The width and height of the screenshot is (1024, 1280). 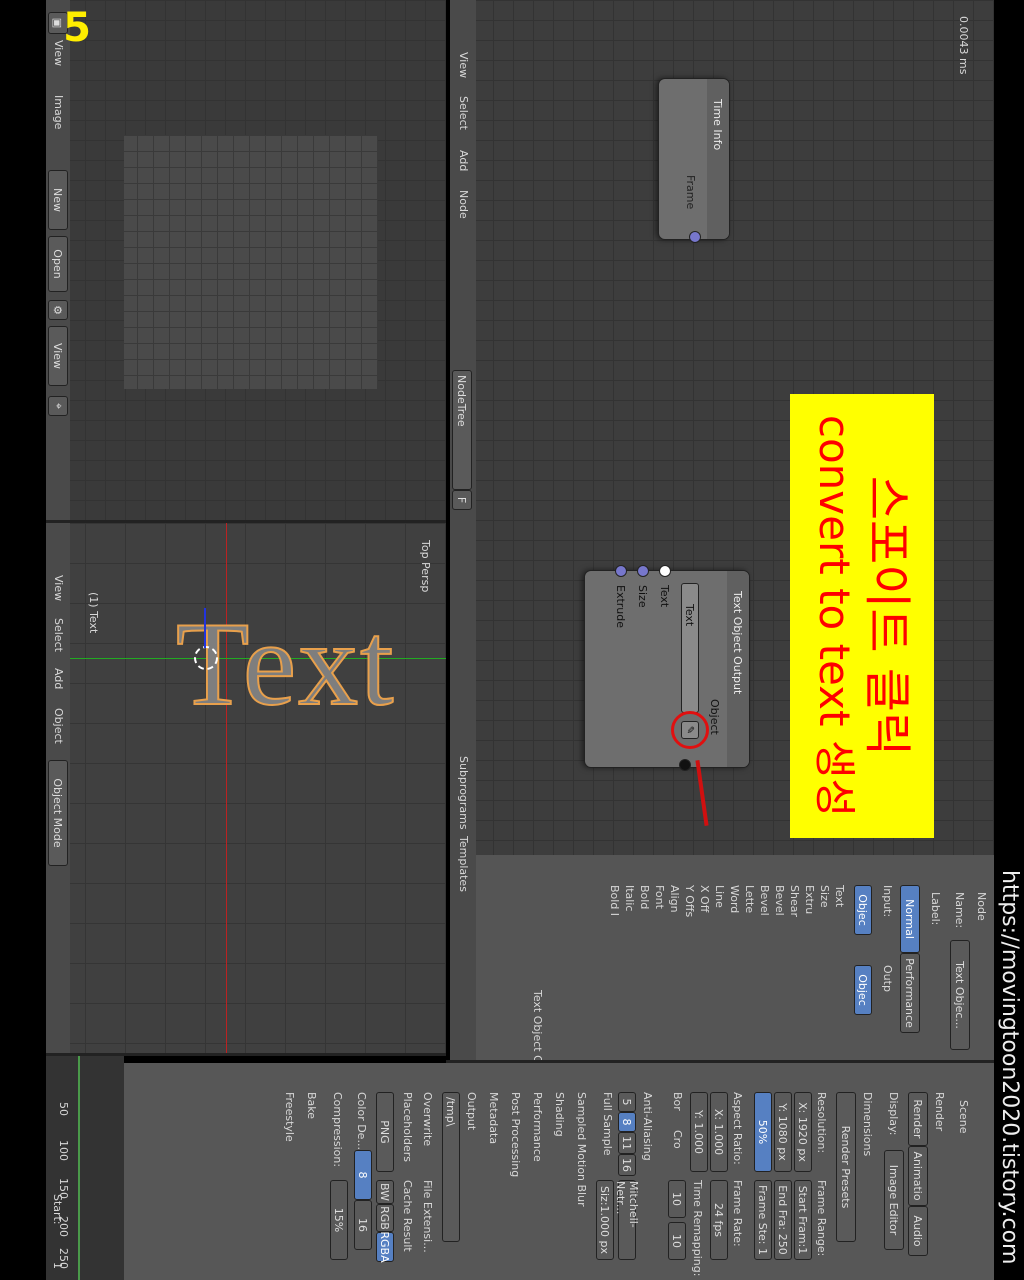 I want to click on compression-slider: 15%, so click(x=339, y=1220).